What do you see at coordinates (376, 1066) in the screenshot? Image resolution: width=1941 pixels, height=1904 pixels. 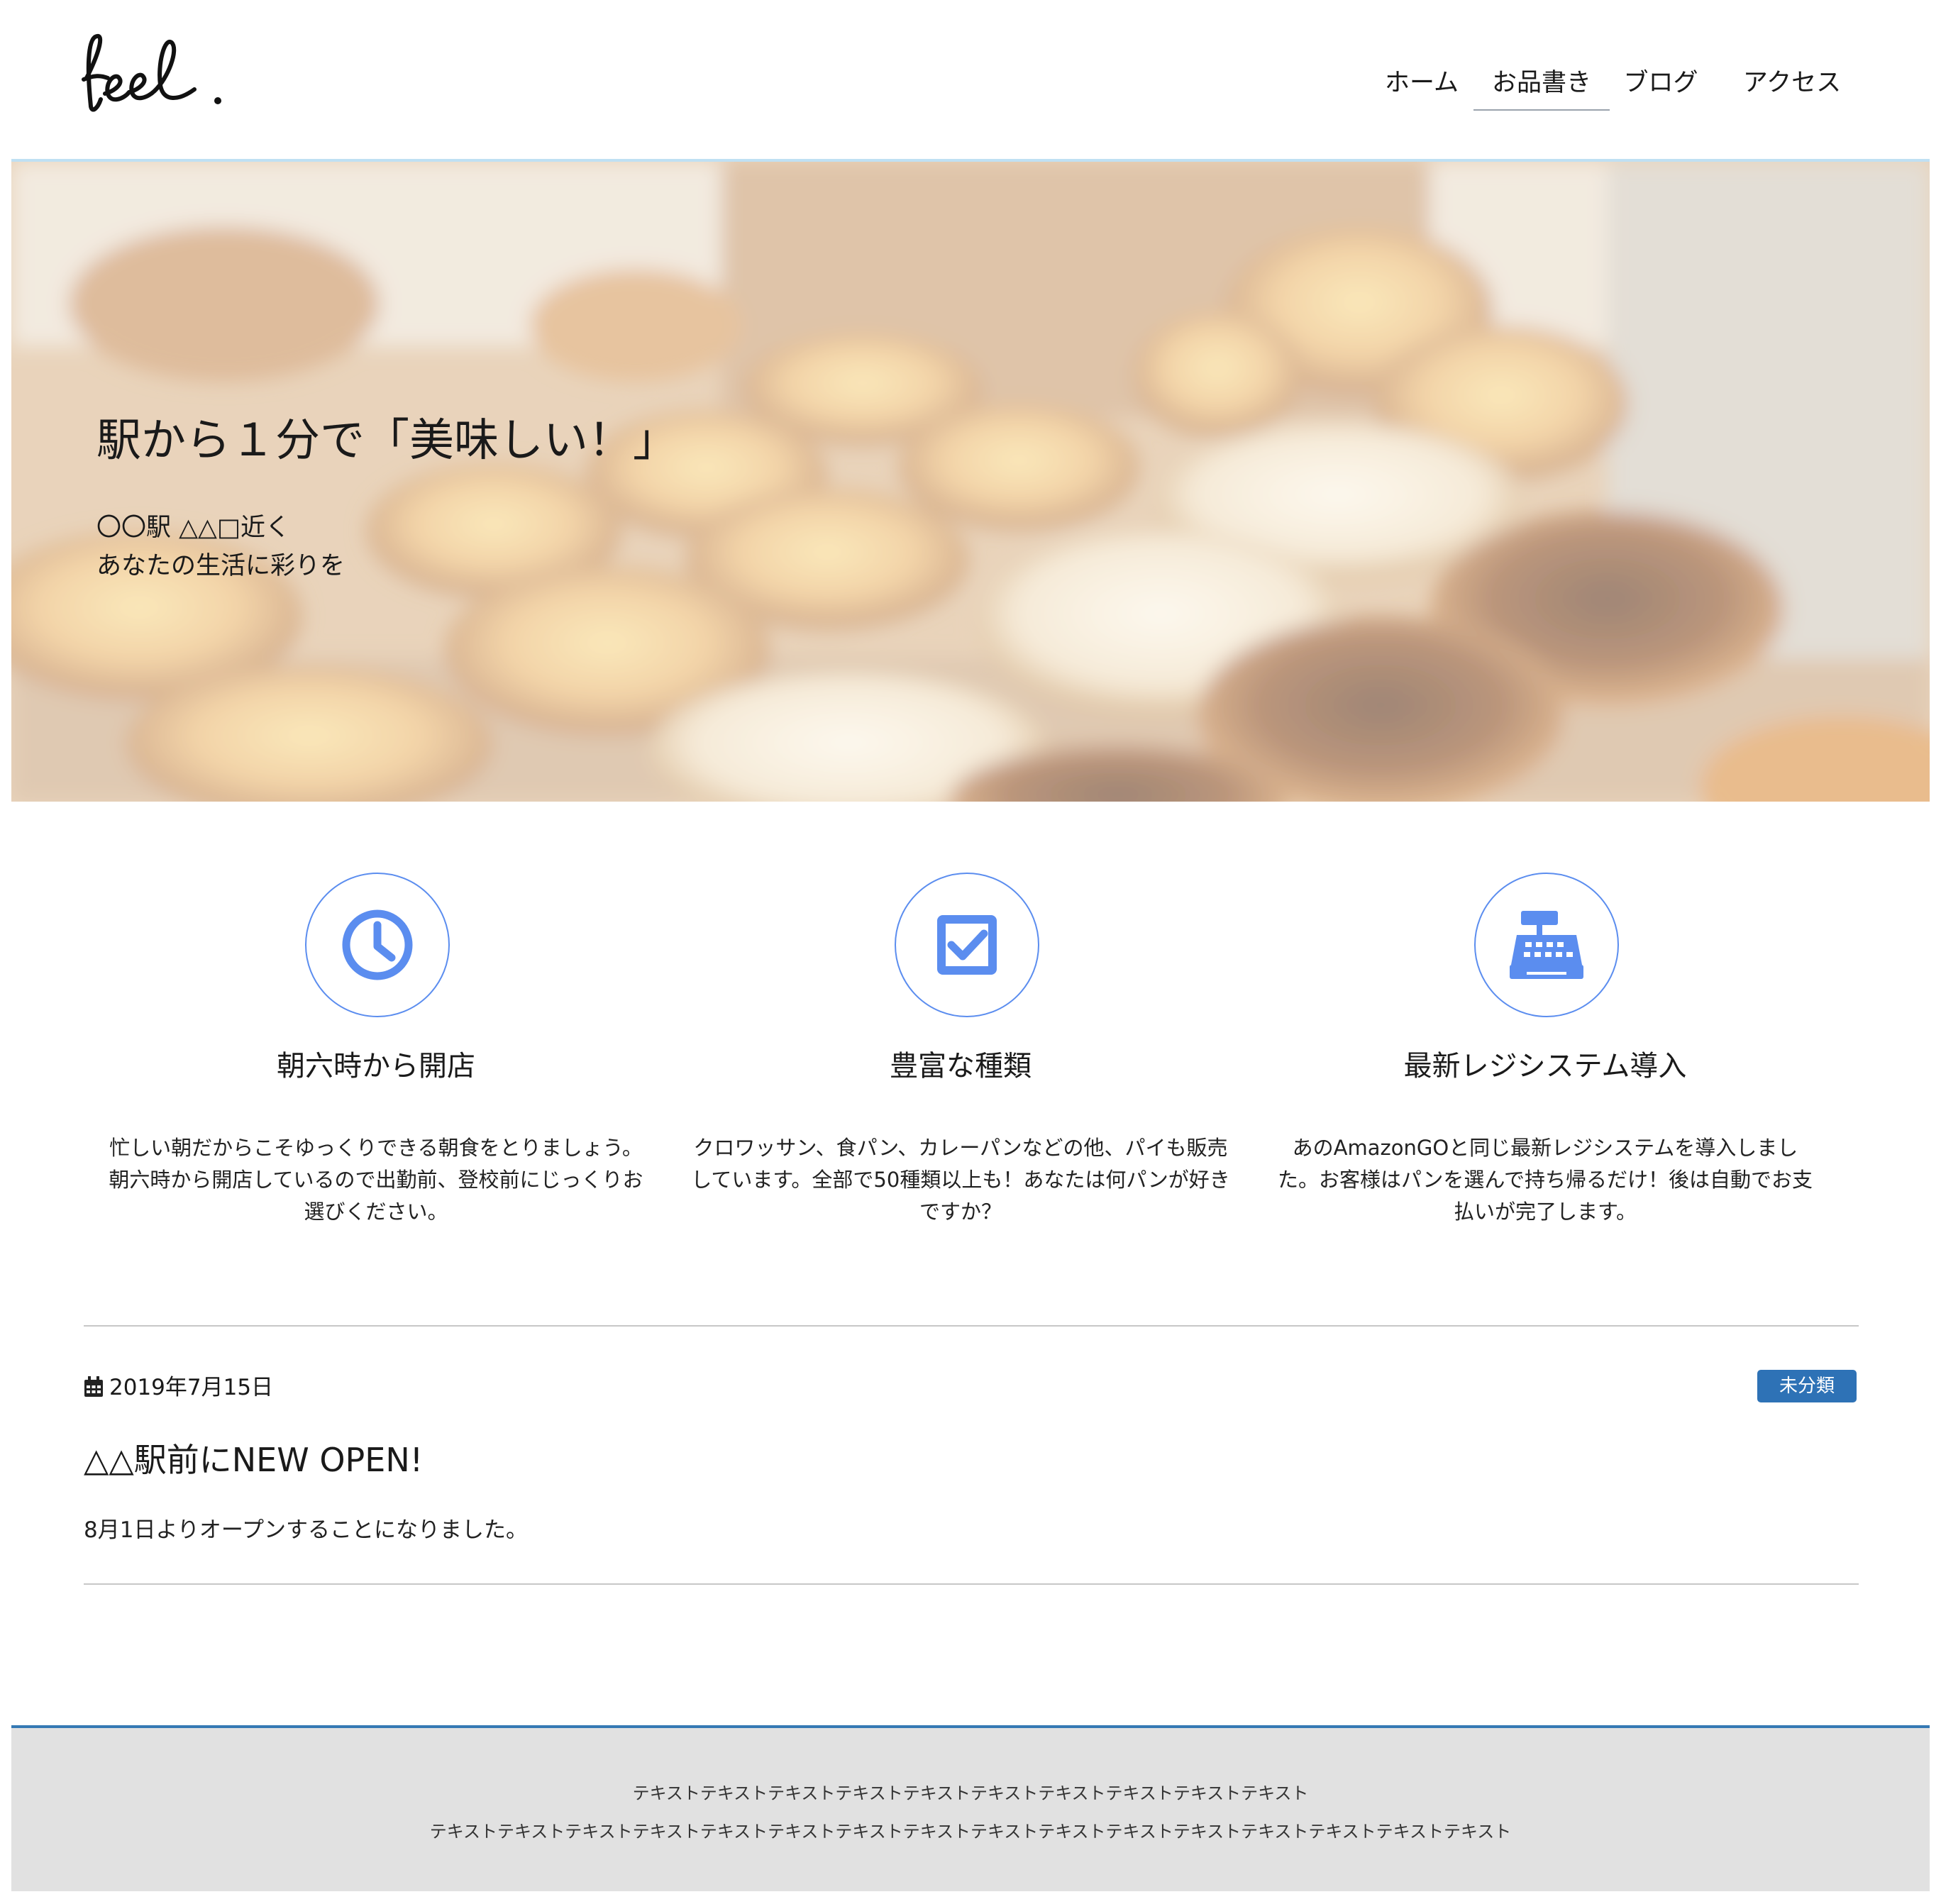 I see `feature-title: 朝六時から開店` at bounding box center [376, 1066].